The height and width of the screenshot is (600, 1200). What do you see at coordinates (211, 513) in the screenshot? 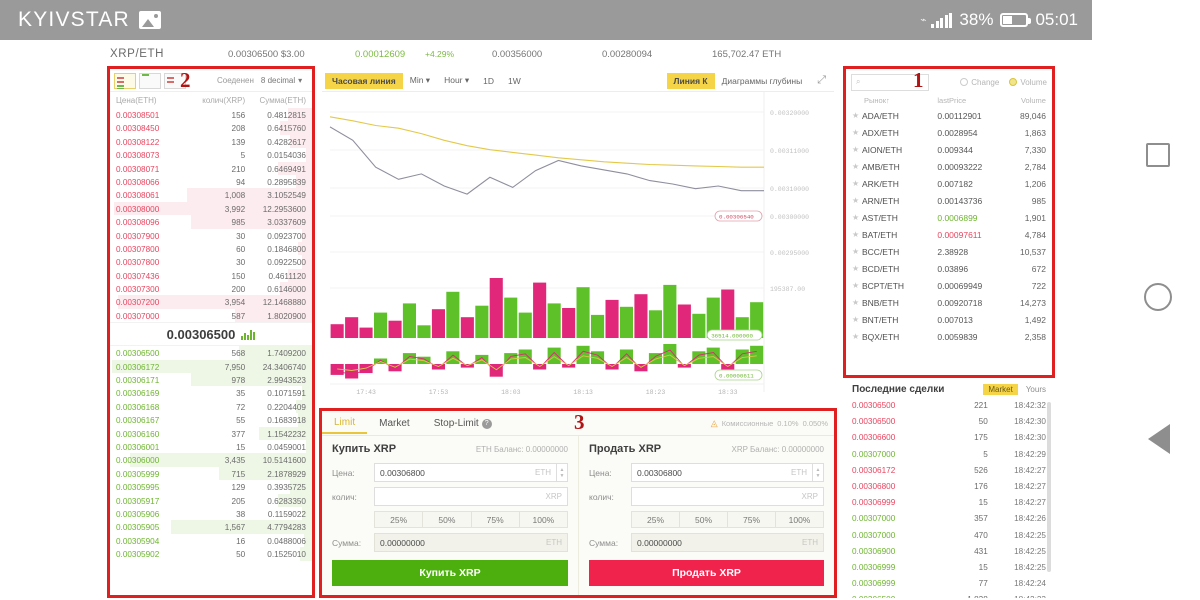
I see `order-book-row: 0.00305906 38 0.1159022` at bounding box center [211, 513].